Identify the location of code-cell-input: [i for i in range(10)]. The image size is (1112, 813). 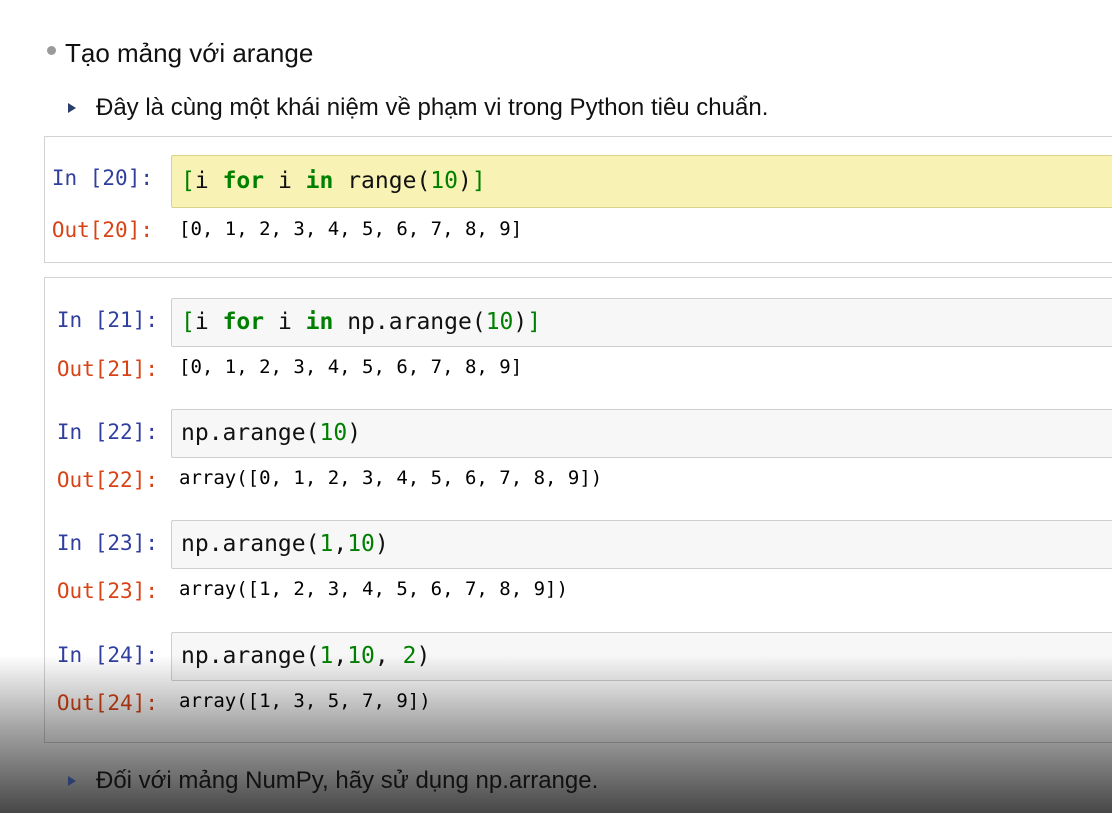
(641, 181).